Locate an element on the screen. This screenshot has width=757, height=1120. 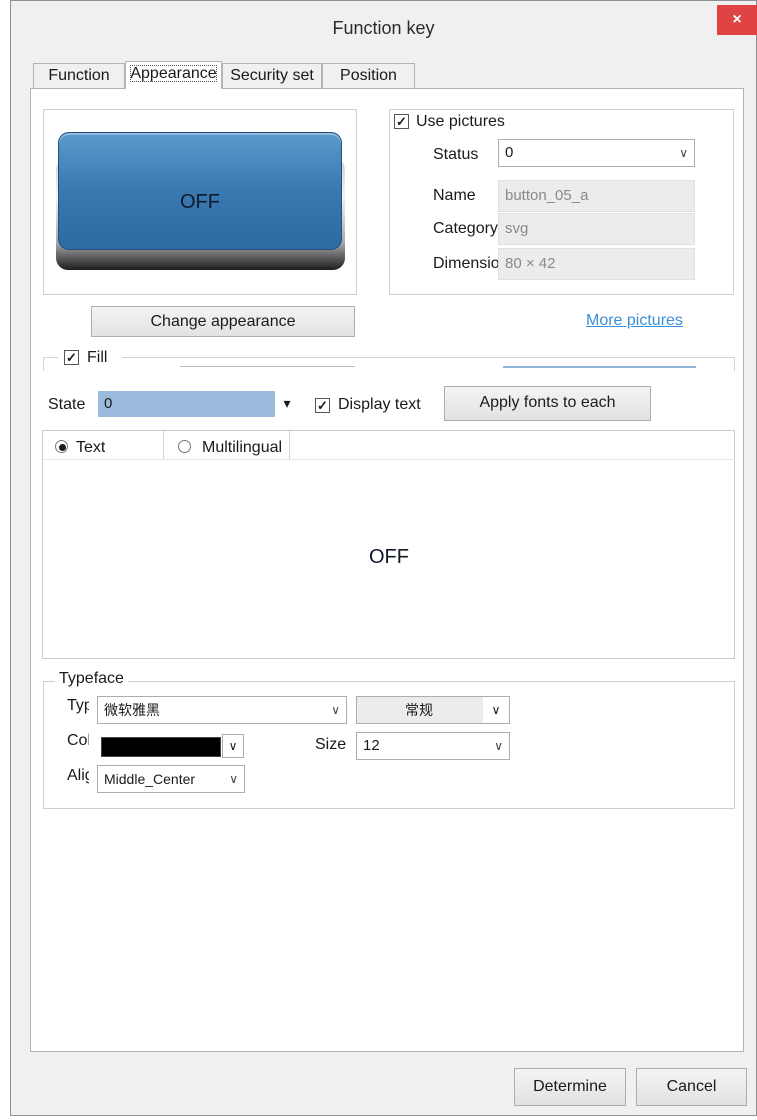
tab-function-label: Function is located at coordinates (79, 75).